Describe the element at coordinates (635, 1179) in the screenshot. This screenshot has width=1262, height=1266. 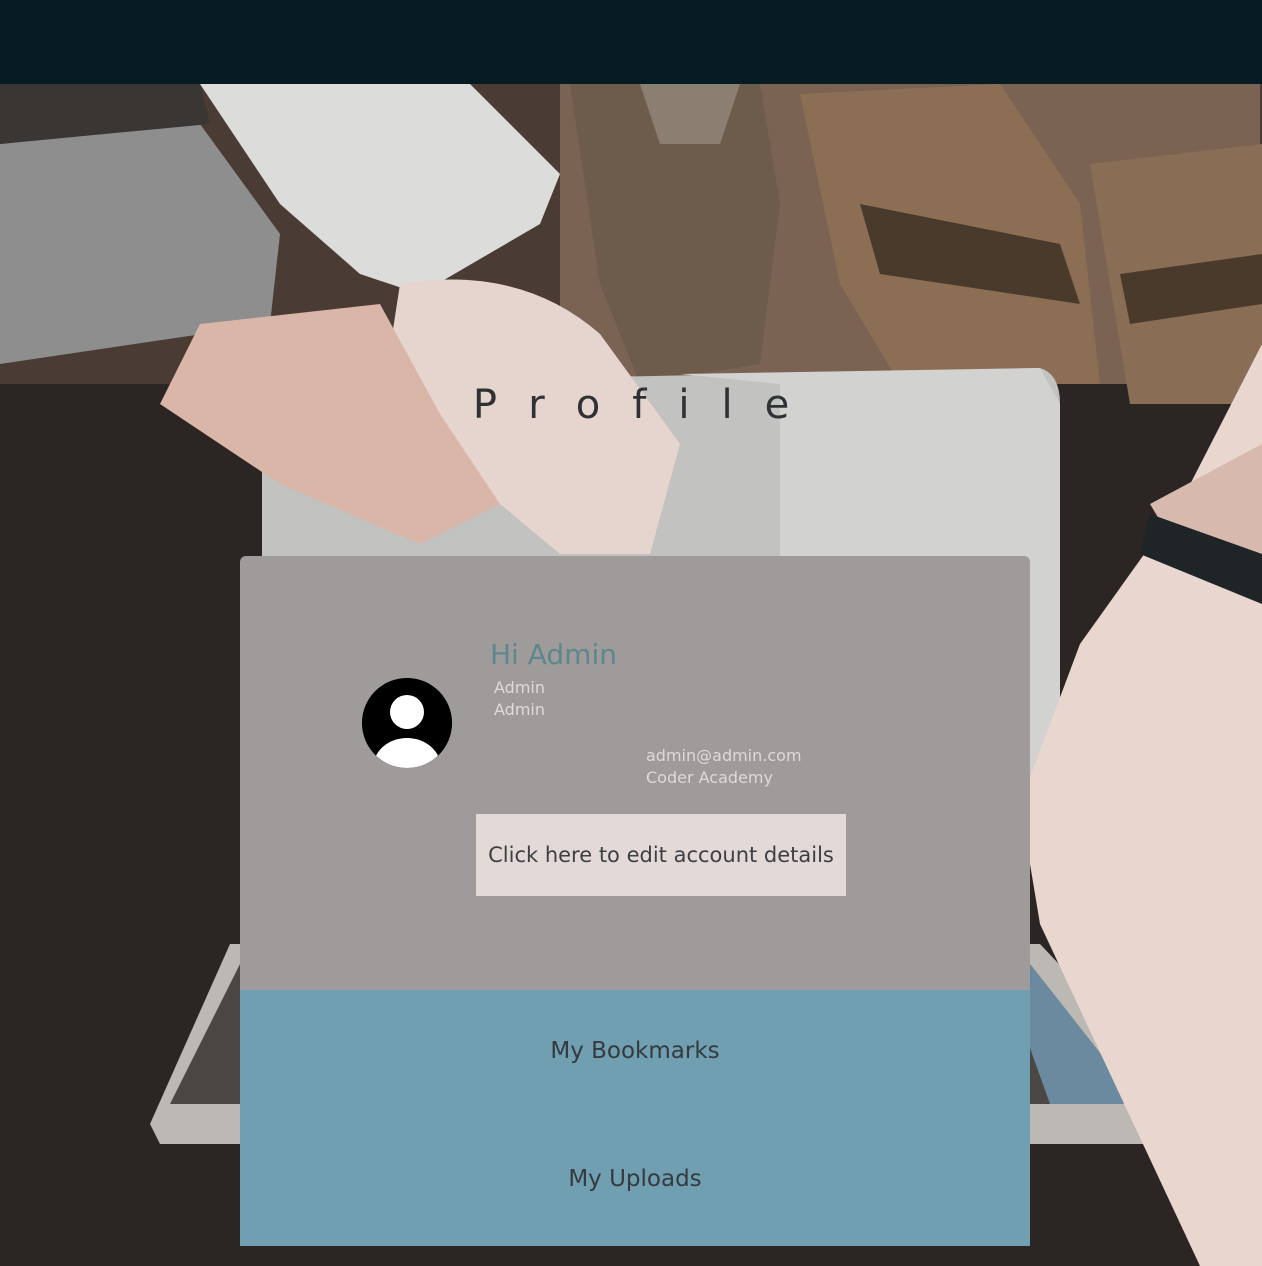
I see `my-uploads-link: My Uploads` at that location.